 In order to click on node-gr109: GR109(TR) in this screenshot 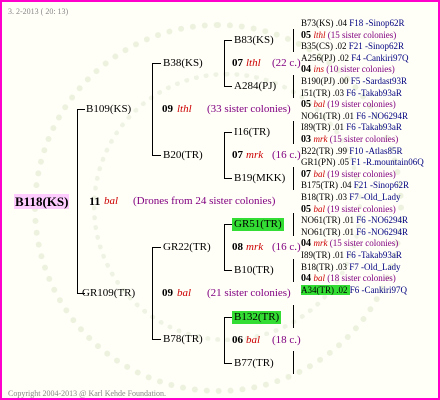, I will do `click(108, 293)`.